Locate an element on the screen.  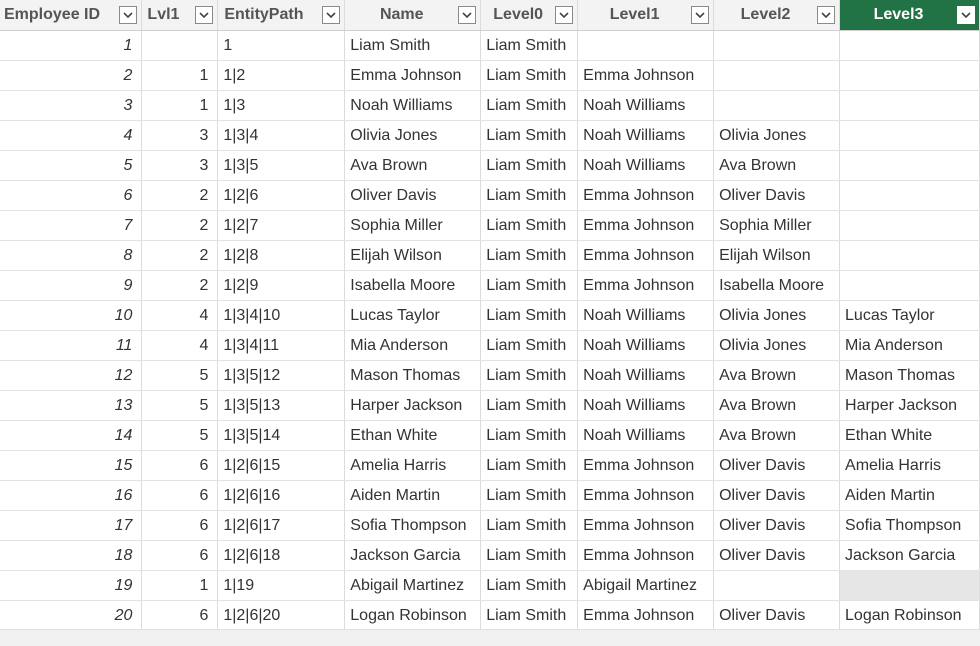
column-header-level1: Level1 is located at coordinates (646, 15).